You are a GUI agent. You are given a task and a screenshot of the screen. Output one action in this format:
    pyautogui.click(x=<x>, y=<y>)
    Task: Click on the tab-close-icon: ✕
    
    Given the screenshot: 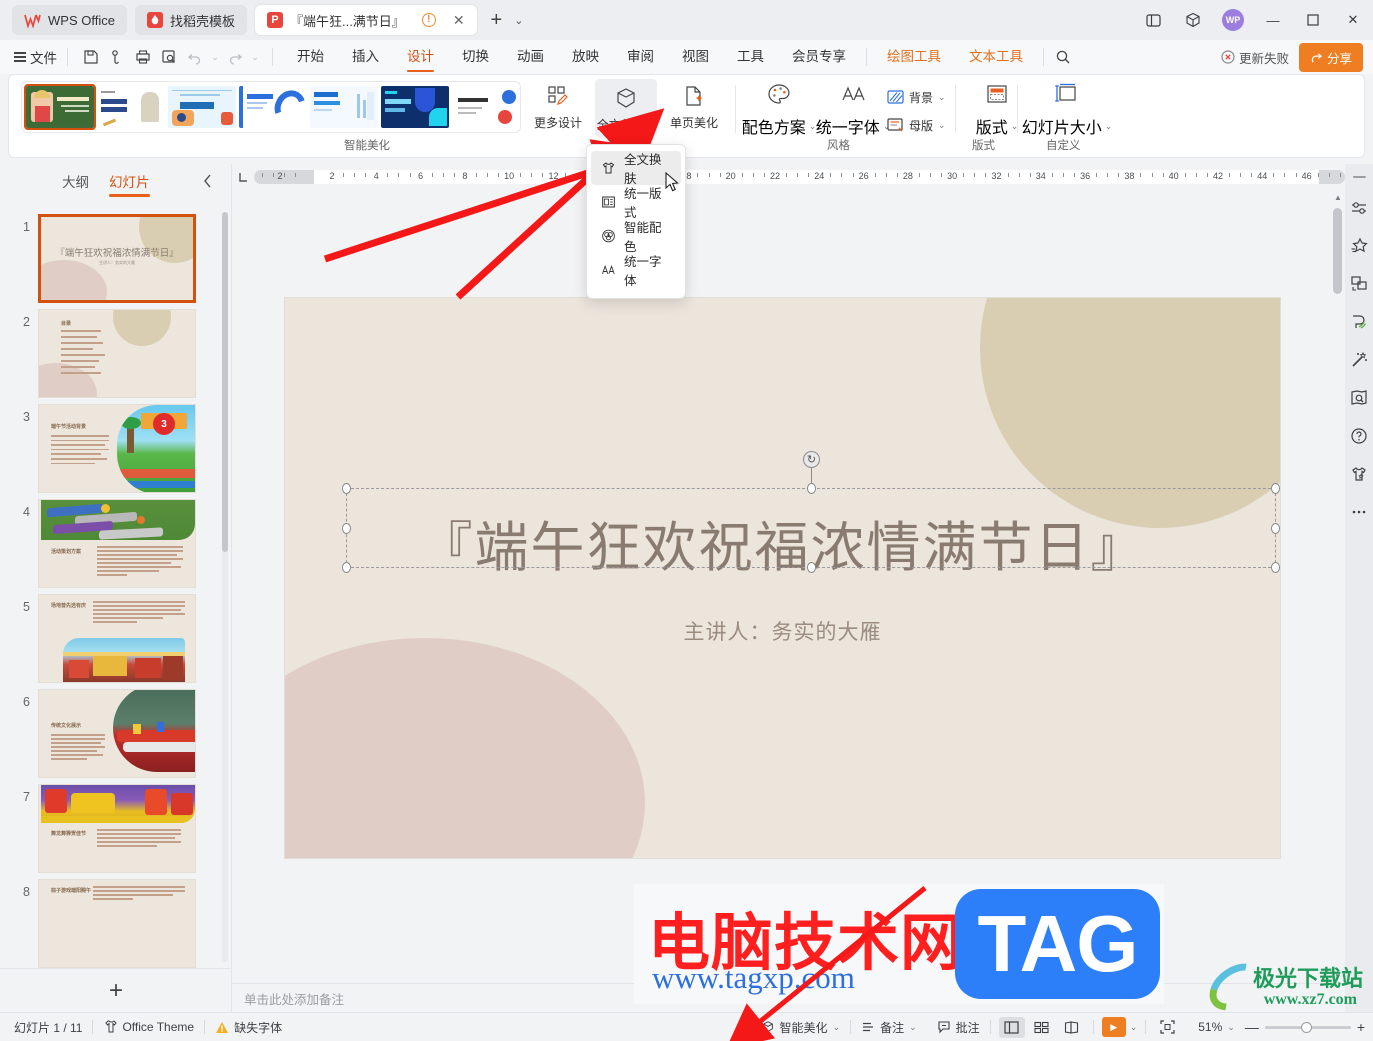 What is the action you would take?
    pyautogui.click(x=459, y=20)
    